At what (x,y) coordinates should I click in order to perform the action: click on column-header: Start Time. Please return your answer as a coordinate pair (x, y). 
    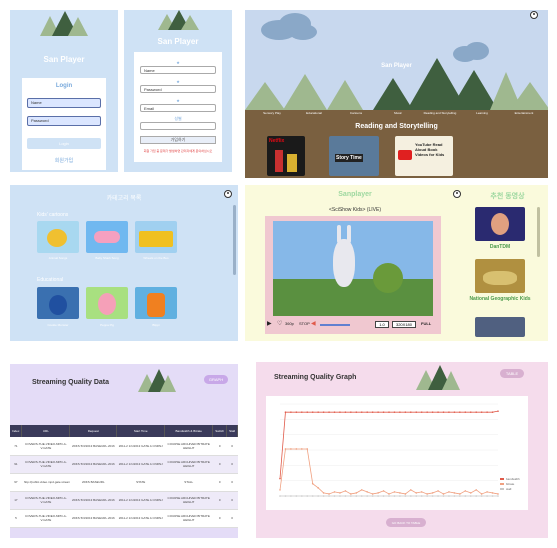
    Looking at the image, I should click on (141, 431).